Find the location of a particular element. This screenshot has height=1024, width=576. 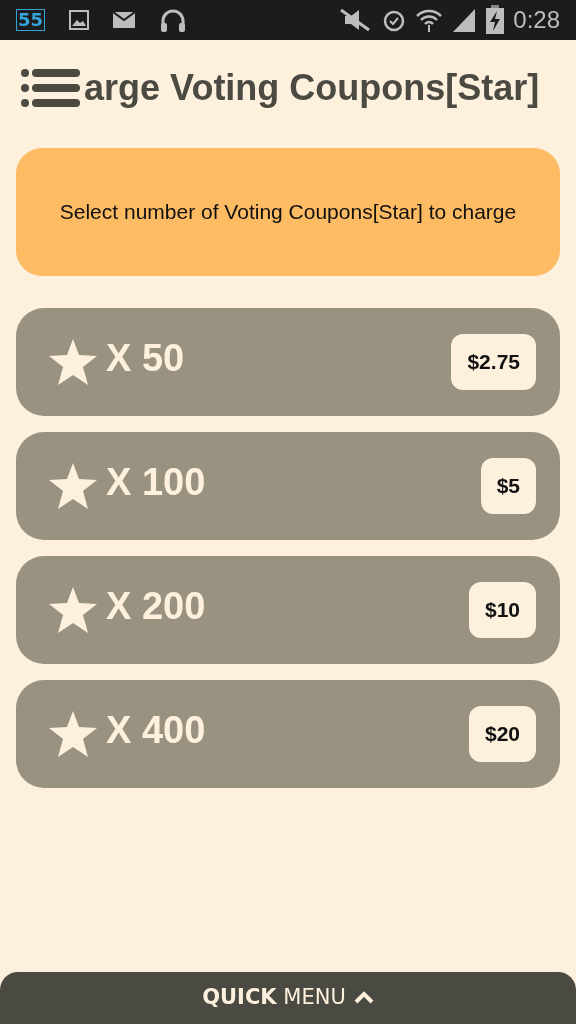

quantity-label: X 400 is located at coordinates (156, 730).